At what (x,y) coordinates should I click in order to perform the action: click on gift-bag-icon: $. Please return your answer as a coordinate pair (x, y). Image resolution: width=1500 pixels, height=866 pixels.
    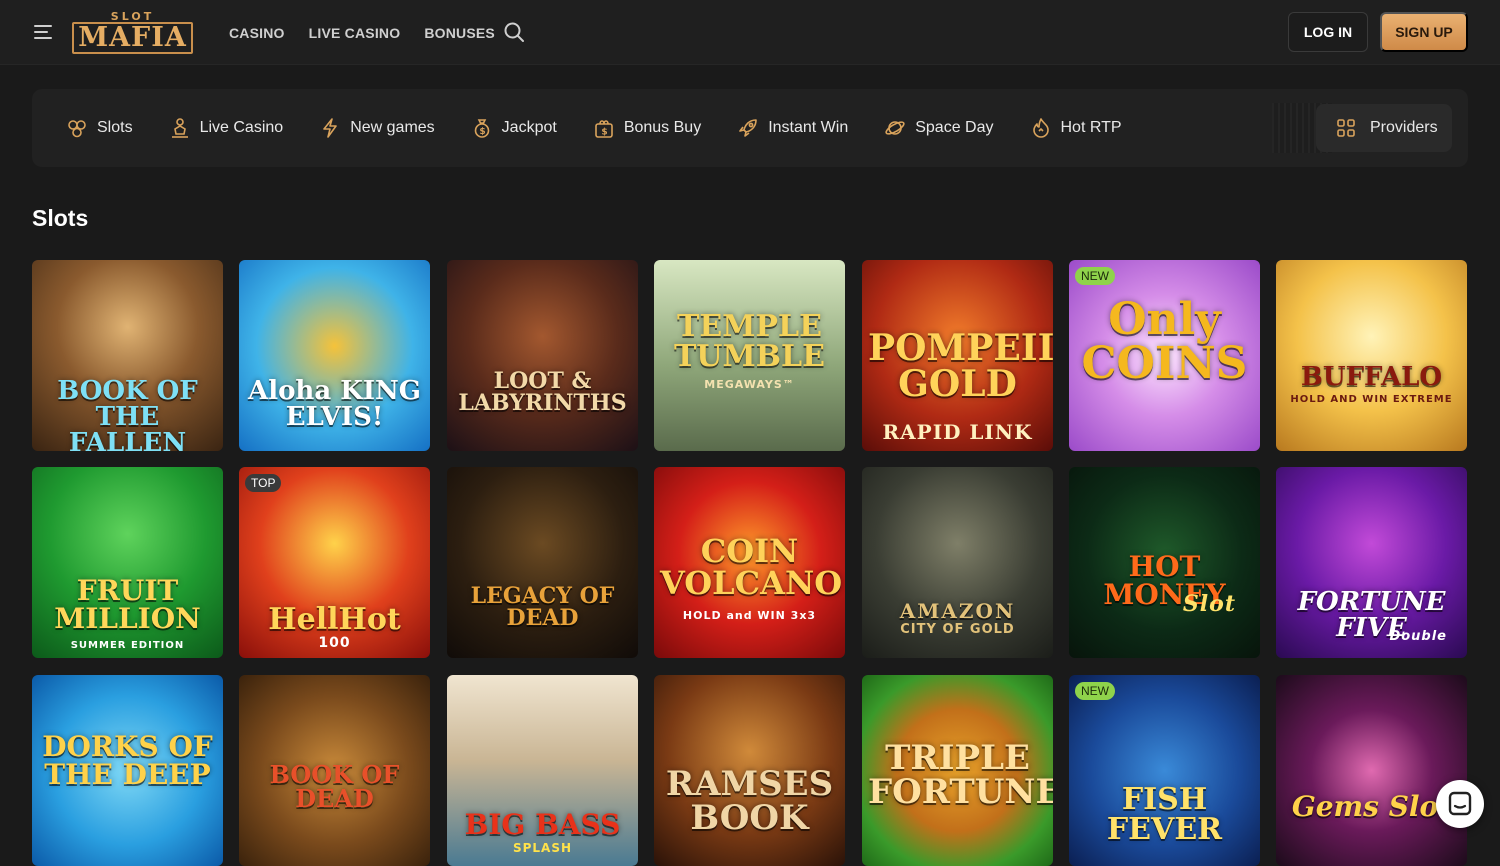
    Looking at the image, I should click on (604, 129).